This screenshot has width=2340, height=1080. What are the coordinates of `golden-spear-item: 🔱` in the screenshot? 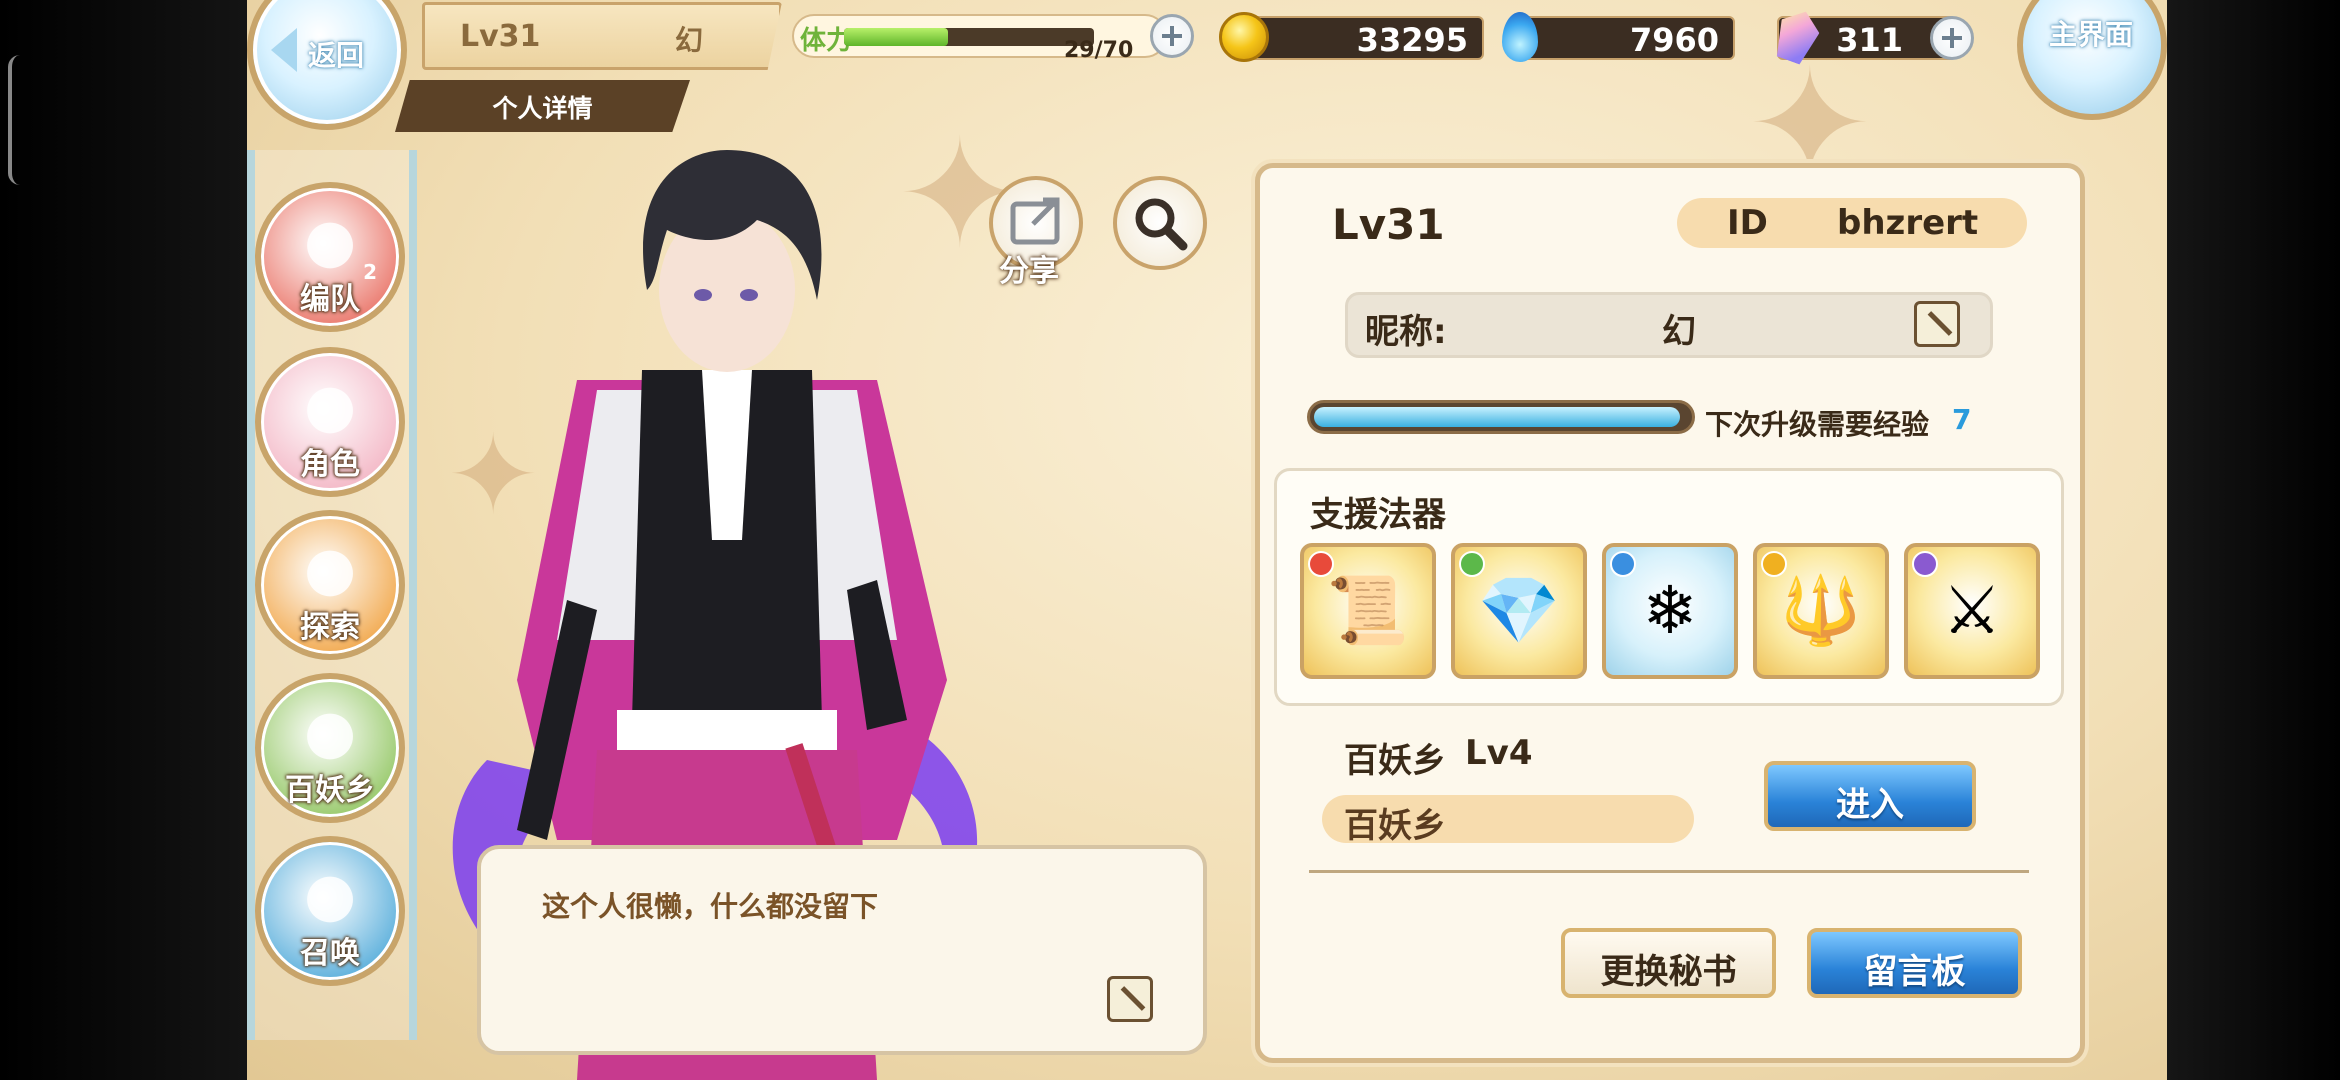 It's located at (1821, 611).